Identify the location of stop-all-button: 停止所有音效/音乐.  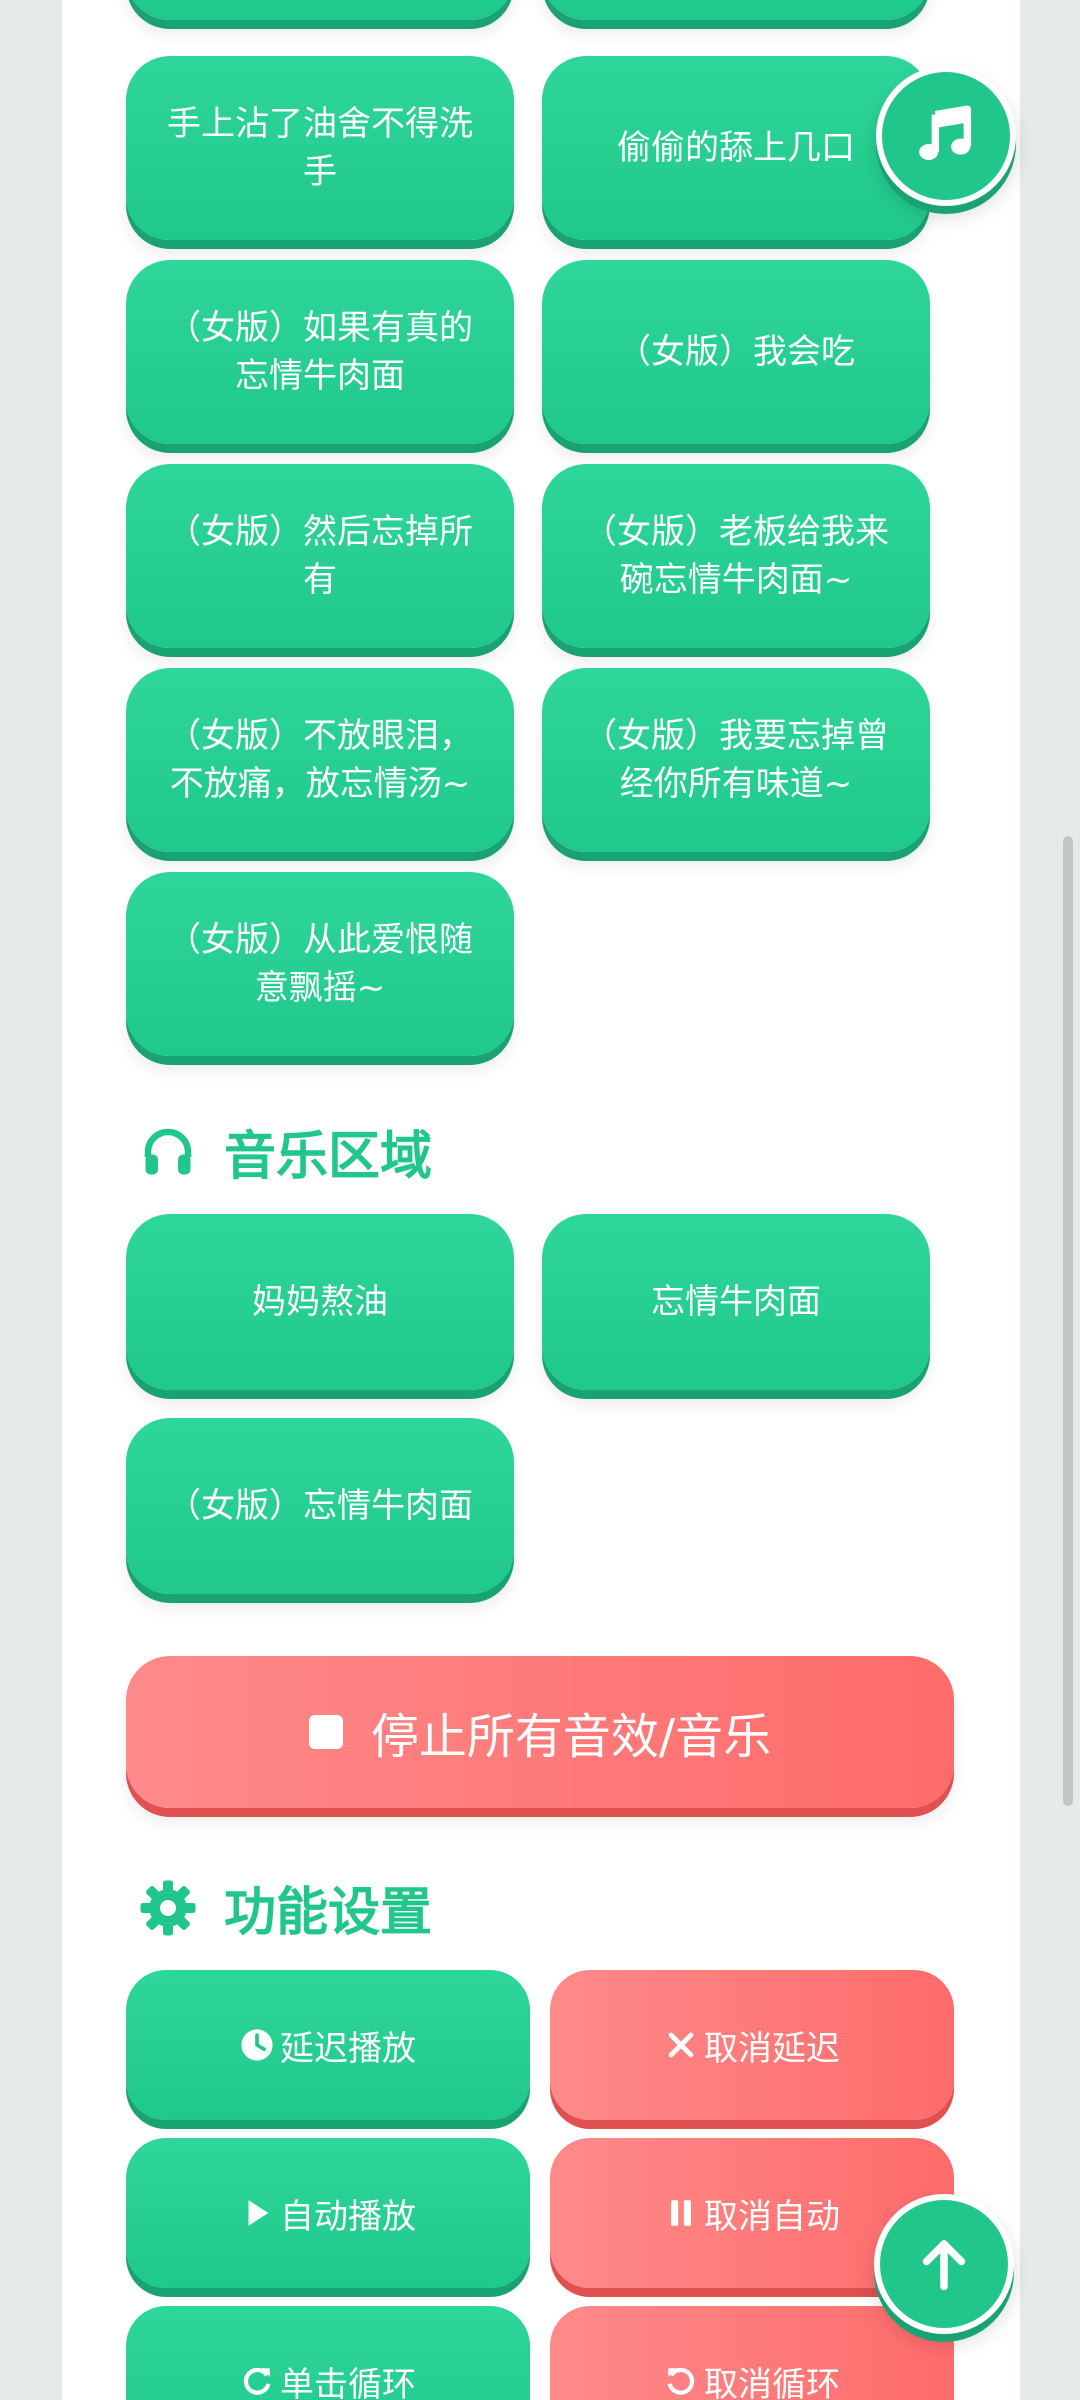
(540, 1732).